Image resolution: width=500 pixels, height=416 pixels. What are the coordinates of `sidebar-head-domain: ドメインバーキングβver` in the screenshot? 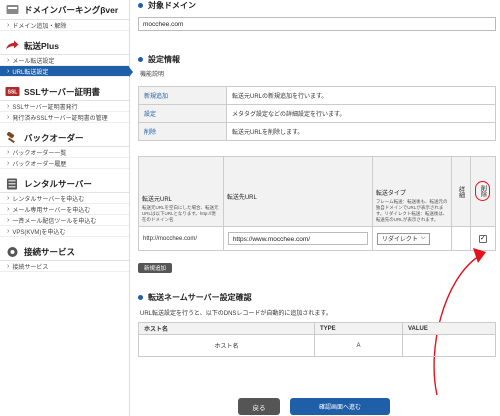 It's located at (64, 10).